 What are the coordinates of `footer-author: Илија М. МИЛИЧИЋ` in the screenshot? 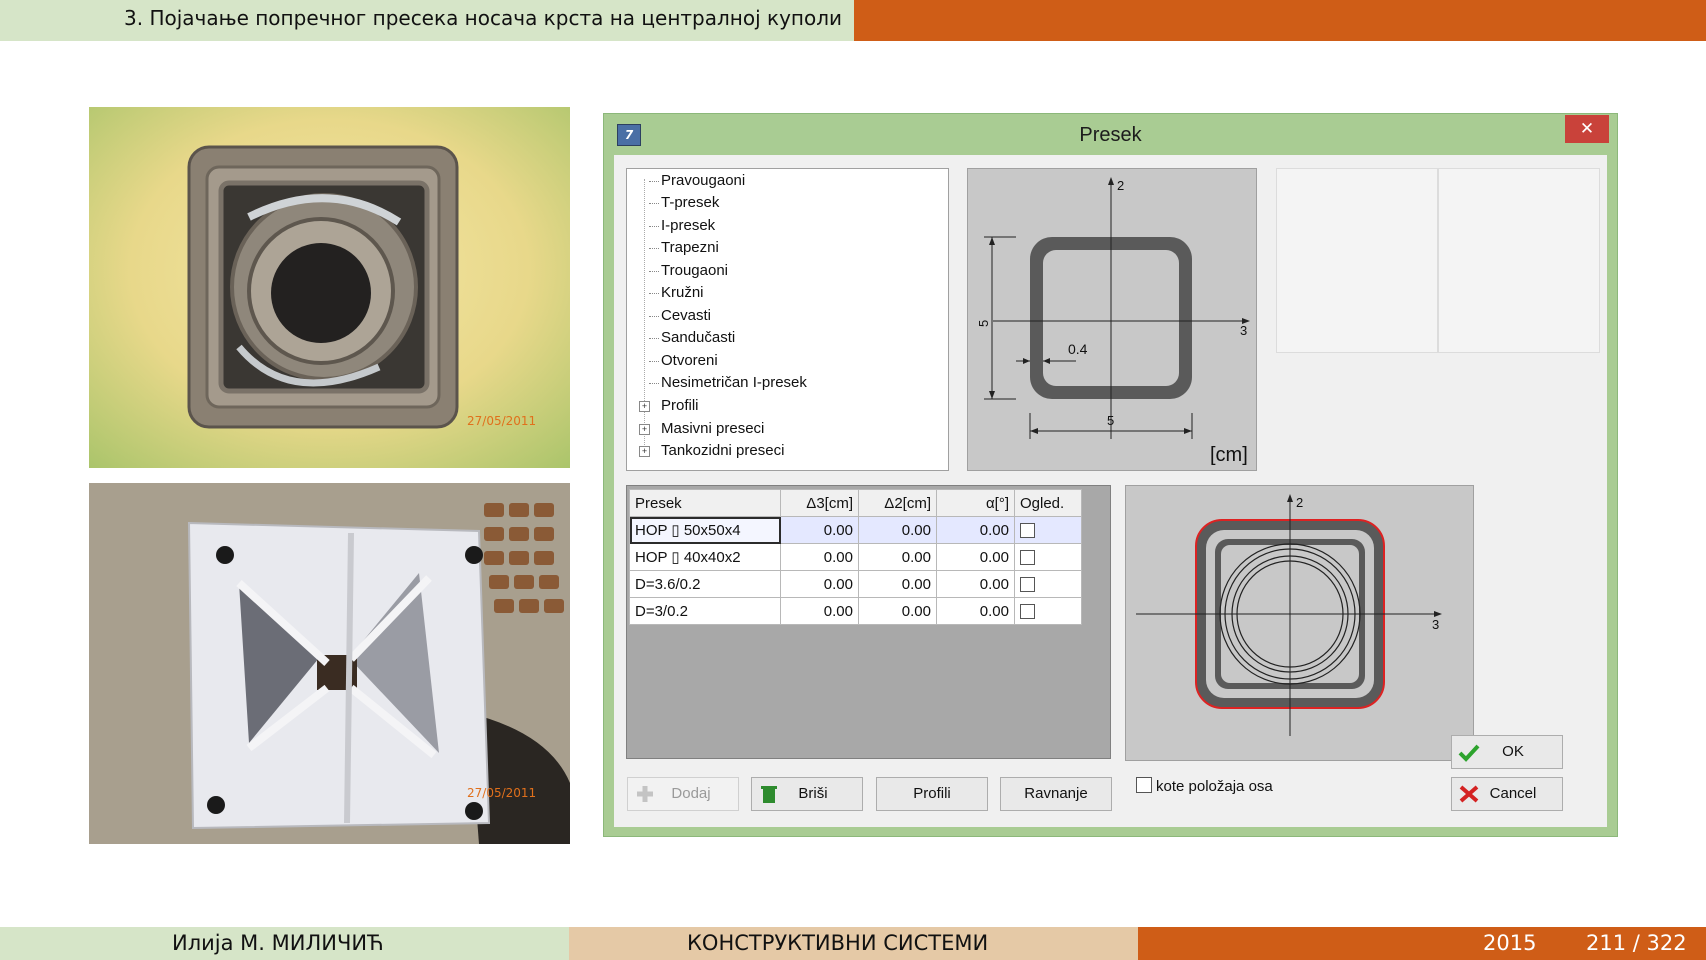 It's located at (278, 943).